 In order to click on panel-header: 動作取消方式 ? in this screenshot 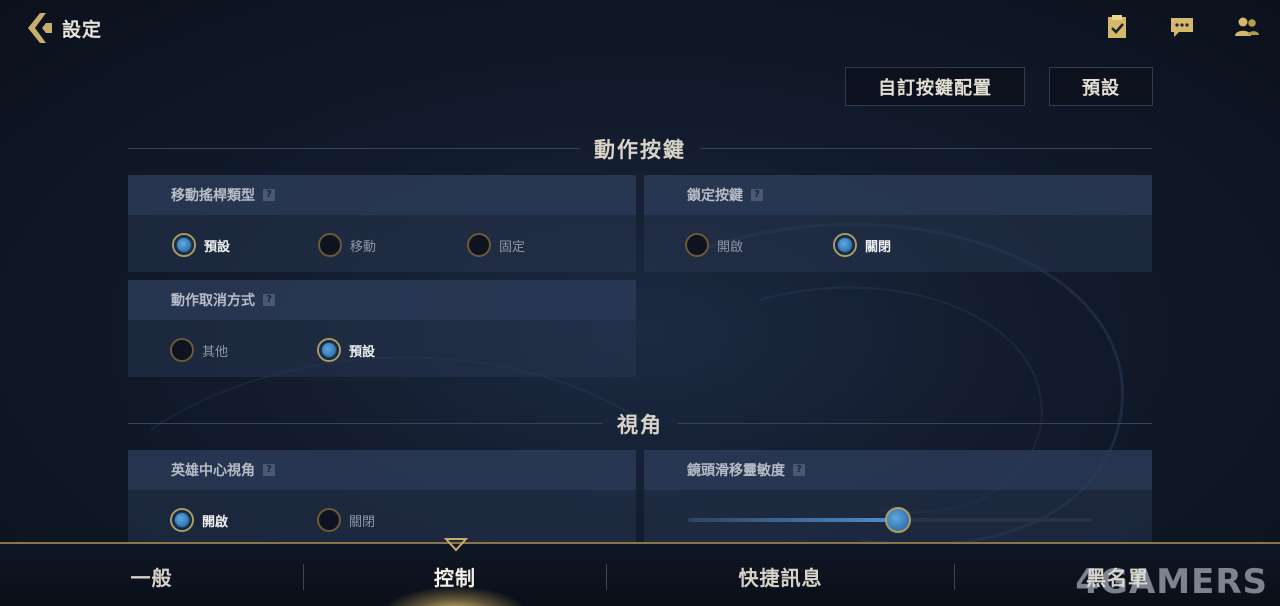, I will do `click(382, 300)`.